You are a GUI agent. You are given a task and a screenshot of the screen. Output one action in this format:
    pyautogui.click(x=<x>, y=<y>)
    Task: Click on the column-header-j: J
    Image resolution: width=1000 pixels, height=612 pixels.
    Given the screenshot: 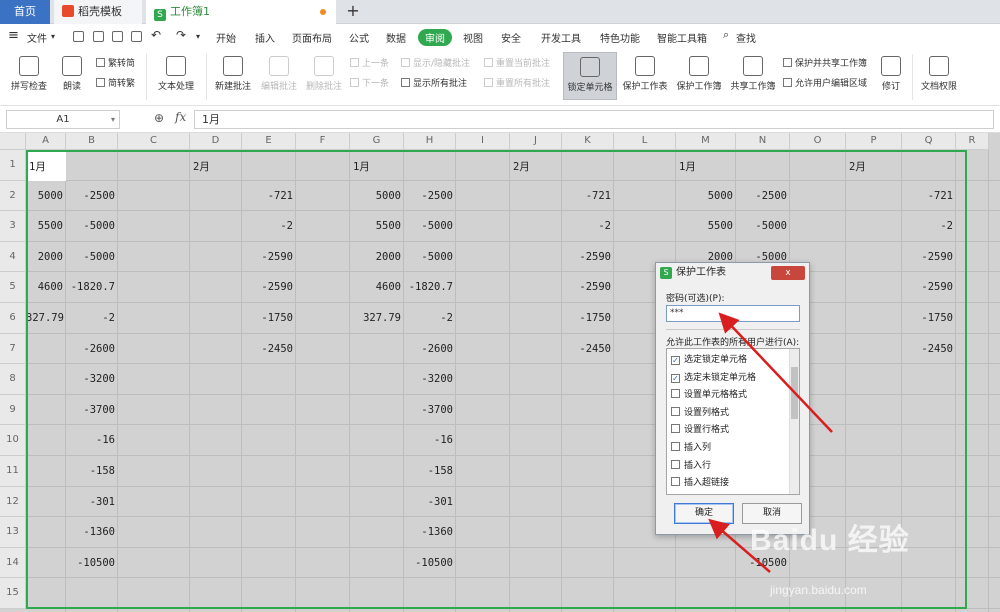 What is the action you would take?
    pyautogui.click(x=536, y=141)
    